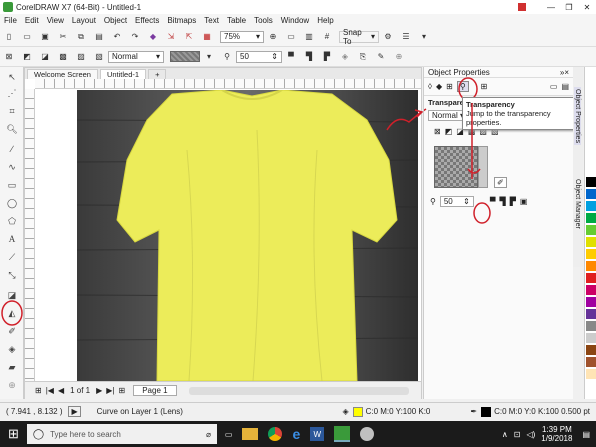 The image size is (596, 447). Describe the element at coordinates (121, 434) in the screenshot. I see `search-box: ◯ Type here to search ⌀` at that location.